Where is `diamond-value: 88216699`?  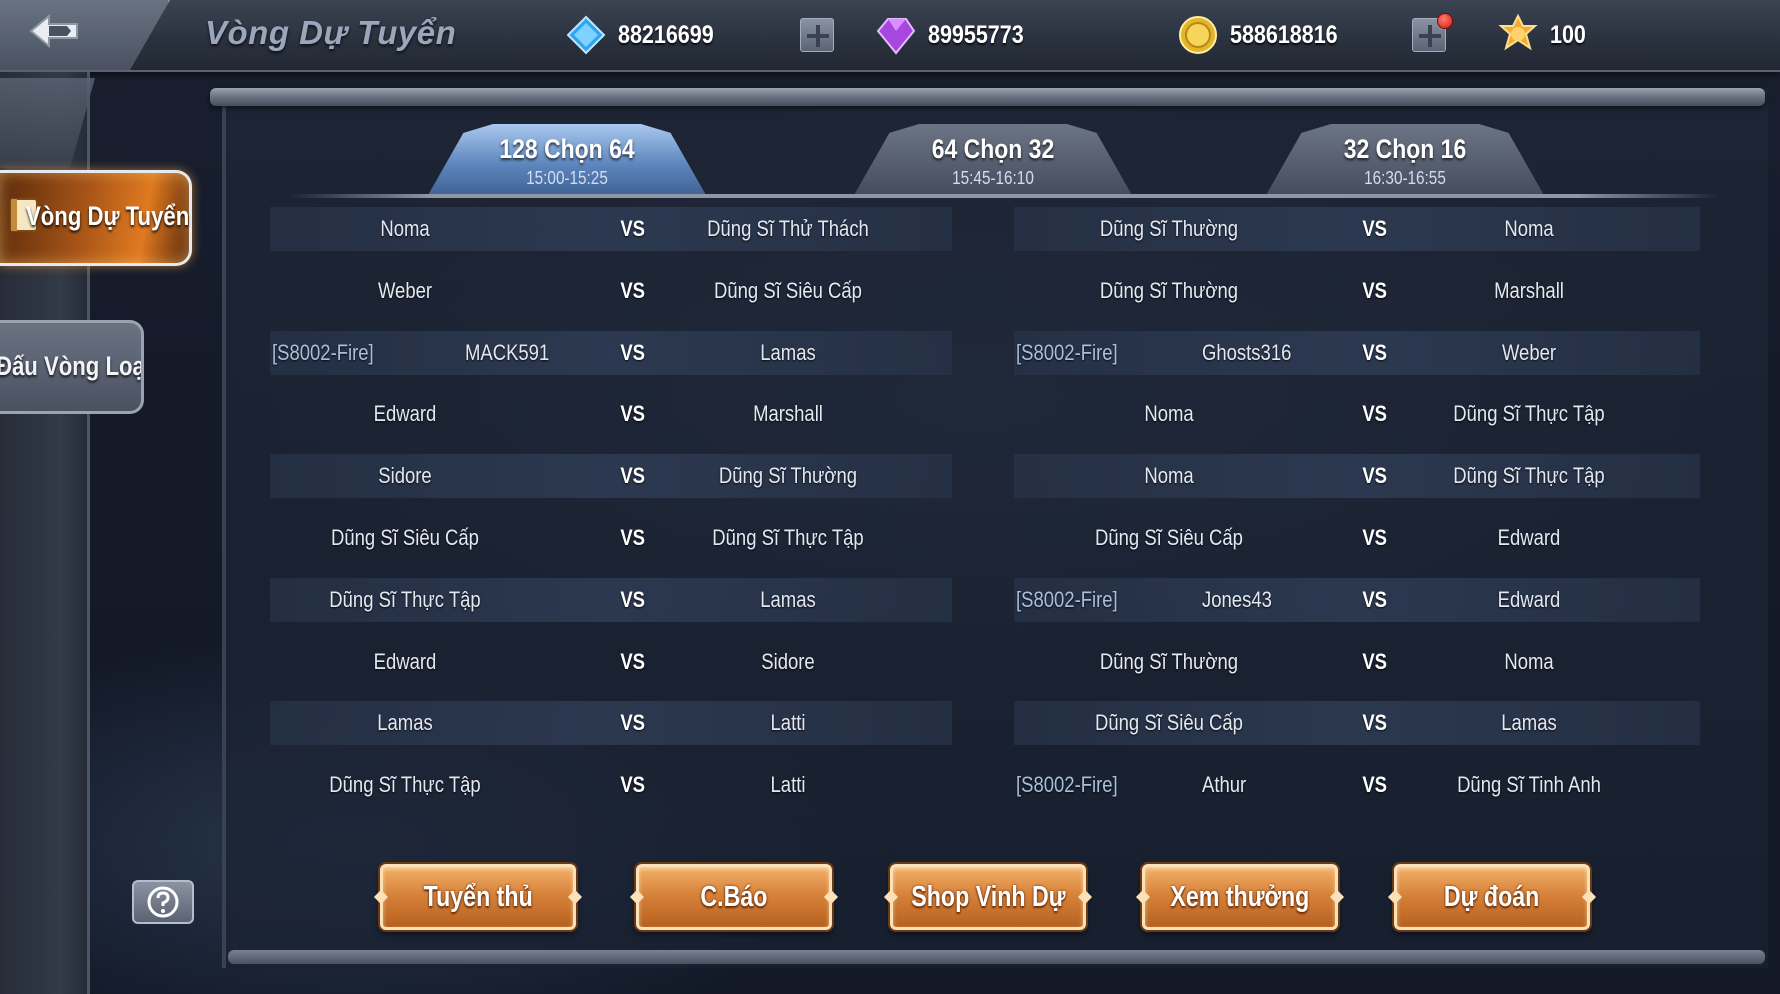
diamond-value: 88216699 is located at coordinates (666, 34).